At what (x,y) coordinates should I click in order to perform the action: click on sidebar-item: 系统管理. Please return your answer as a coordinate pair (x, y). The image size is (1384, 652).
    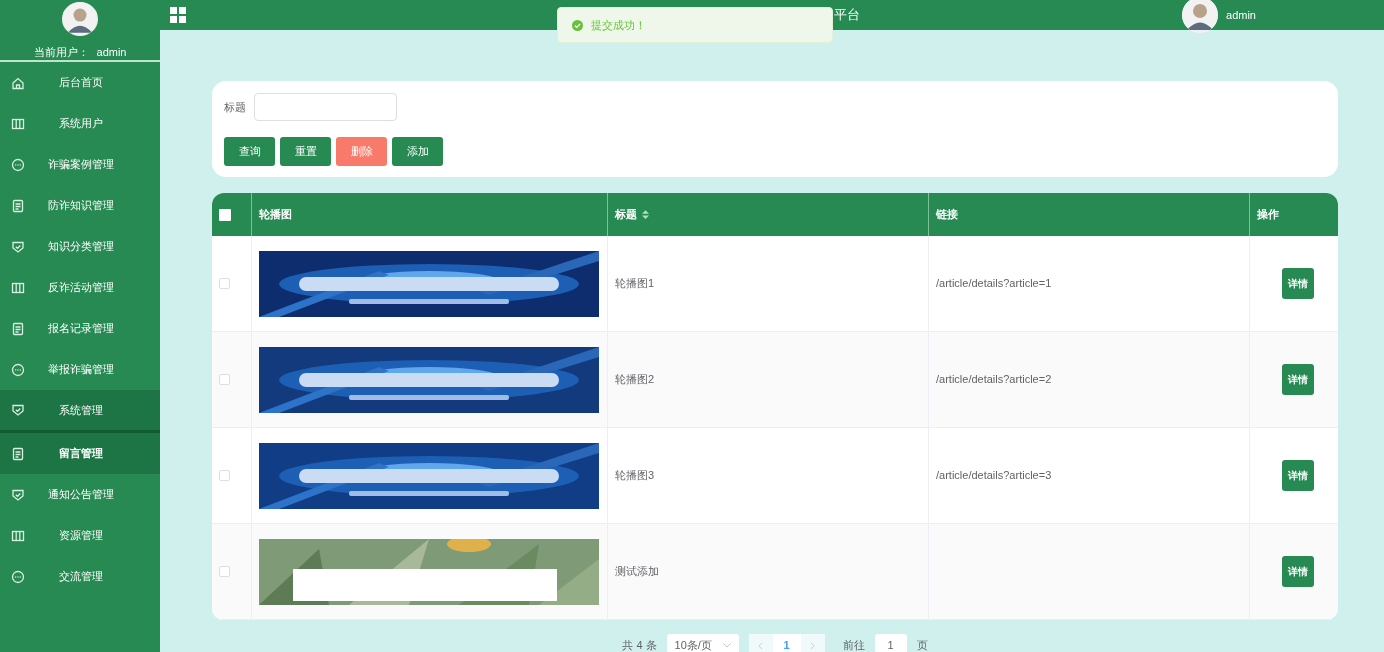
    Looking at the image, I should click on (80, 411).